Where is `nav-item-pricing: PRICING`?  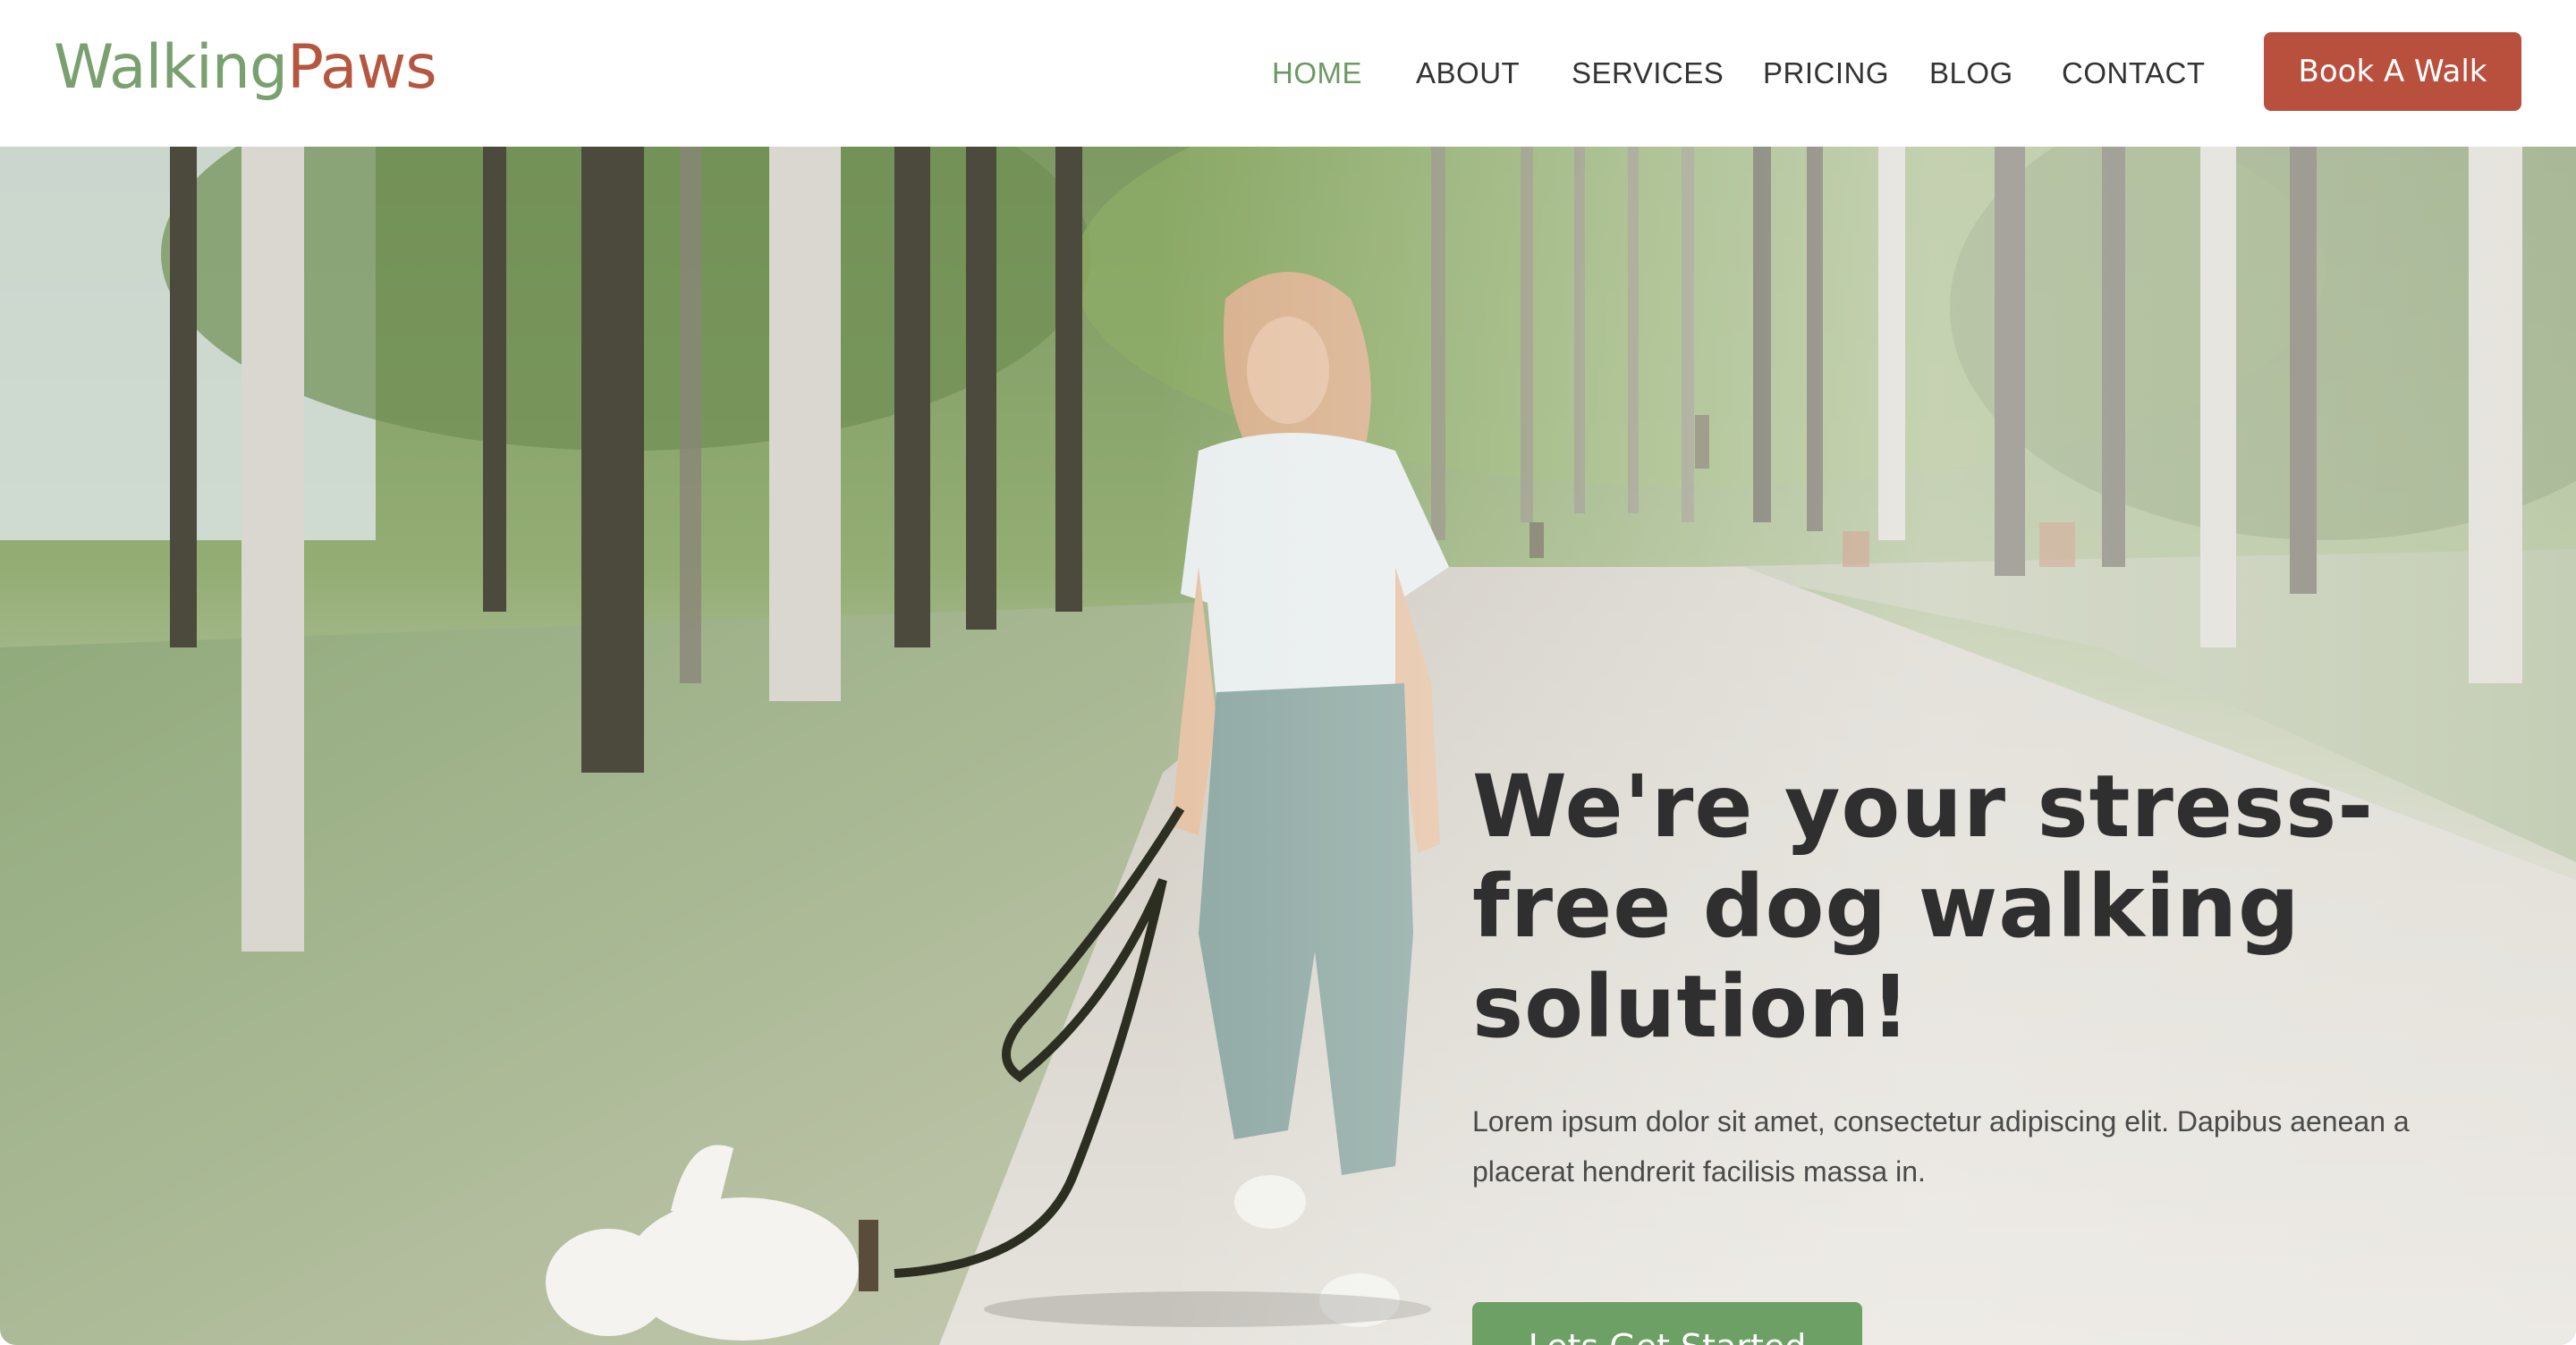
nav-item-pricing: PRICING is located at coordinates (1826, 73).